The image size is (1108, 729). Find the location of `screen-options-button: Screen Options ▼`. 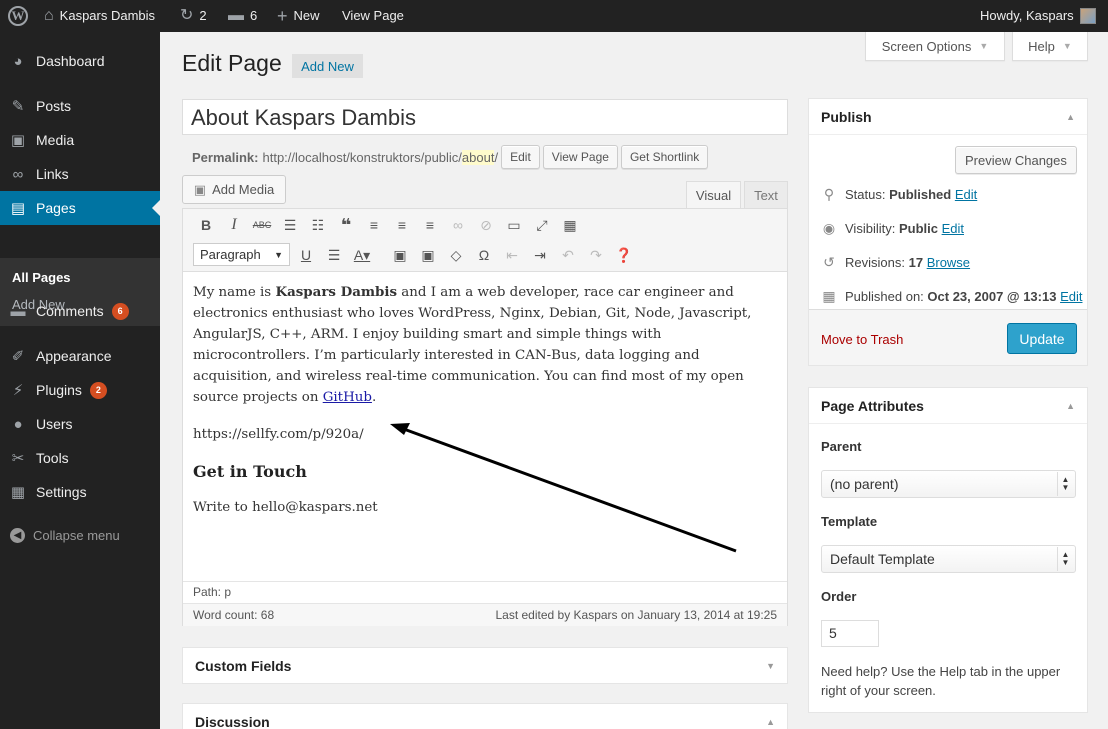

screen-options-button: Screen Options ▼ is located at coordinates (935, 46).